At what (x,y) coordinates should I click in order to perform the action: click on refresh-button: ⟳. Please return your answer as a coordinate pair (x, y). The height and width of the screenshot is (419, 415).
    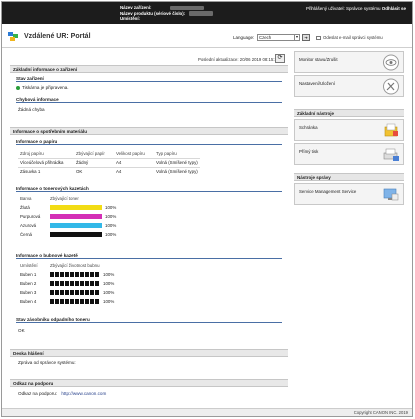
    Looking at the image, I should click on (280, 58).